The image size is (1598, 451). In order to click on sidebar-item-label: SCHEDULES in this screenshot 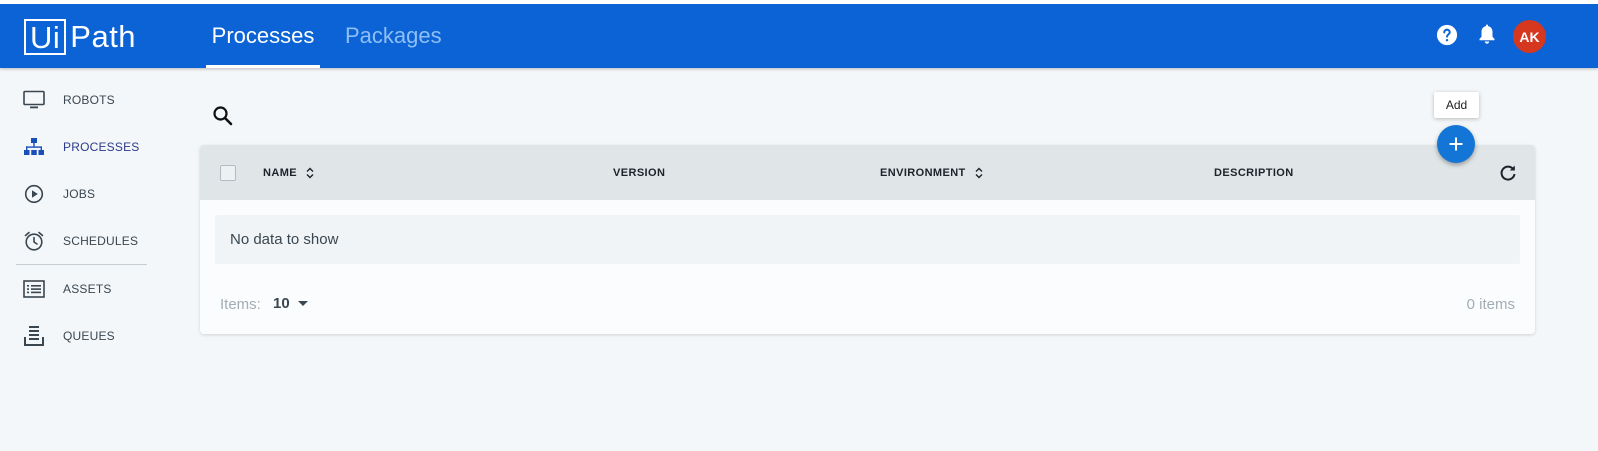, I will do `click(101, 241)`.